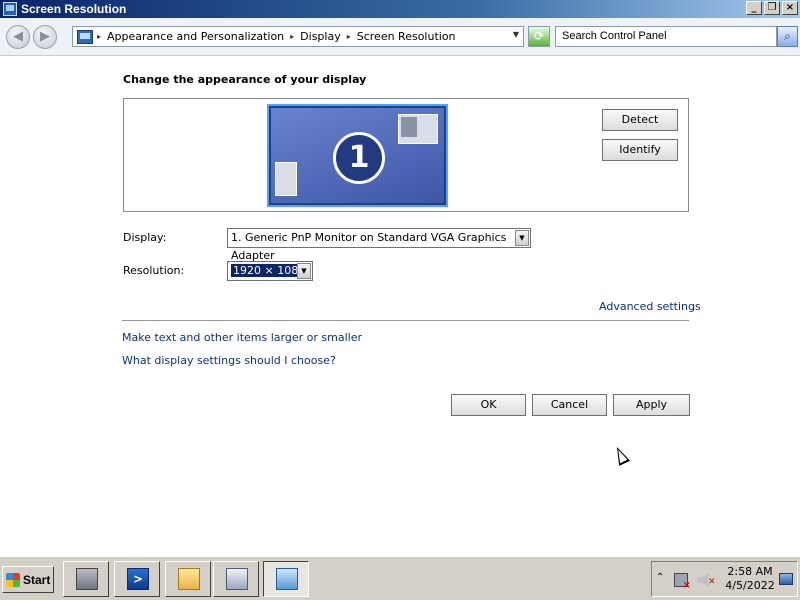 The height and width of the screenshot is (600, 800). I want to click on search-input: Search Control Panel, so click(666, 36).